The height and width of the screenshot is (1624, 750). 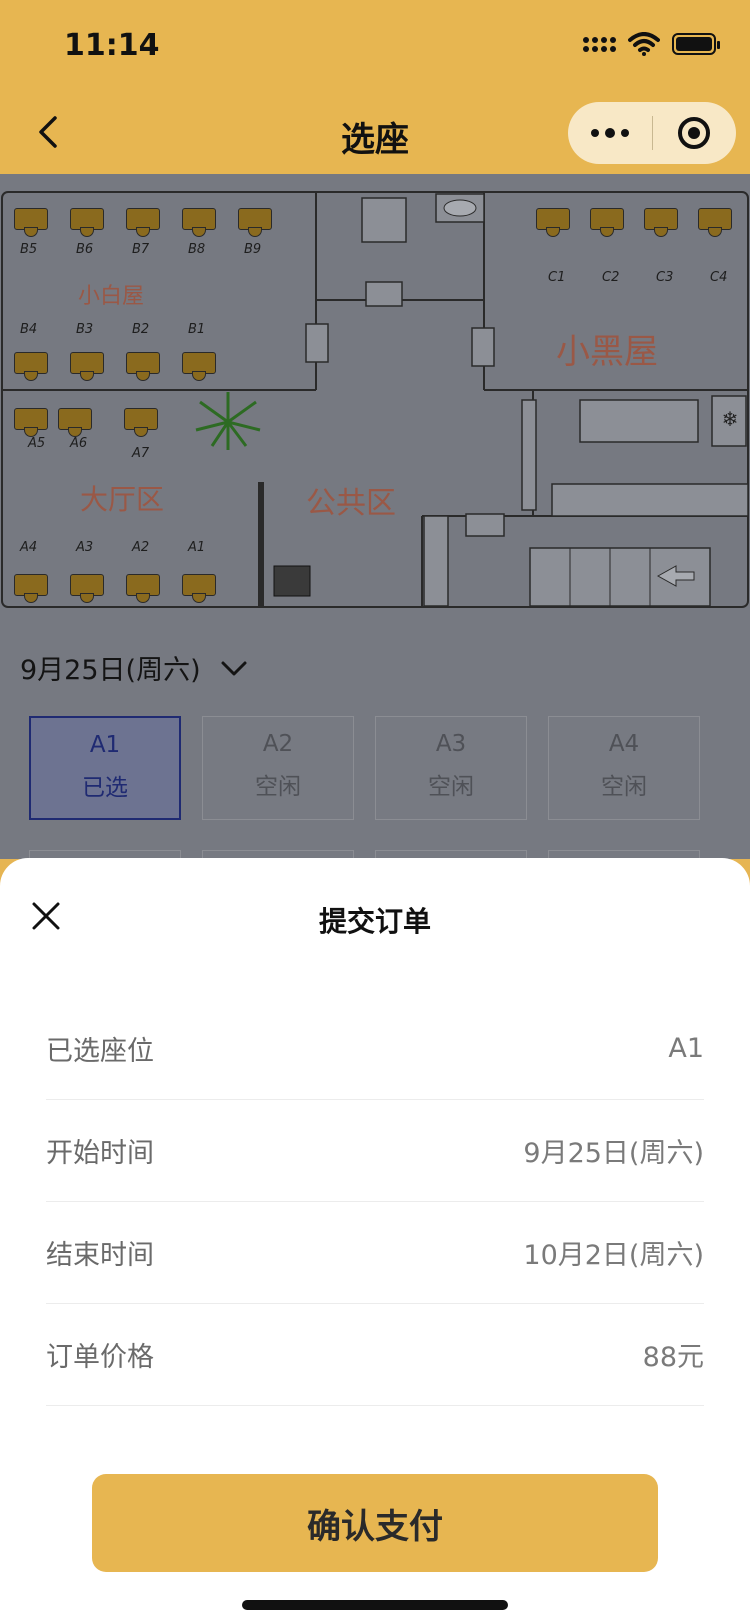 What do you see at coordinates (673, 1357) in the screenshot?
I see `row-value: 88元` at bounding box center [673, 1357].